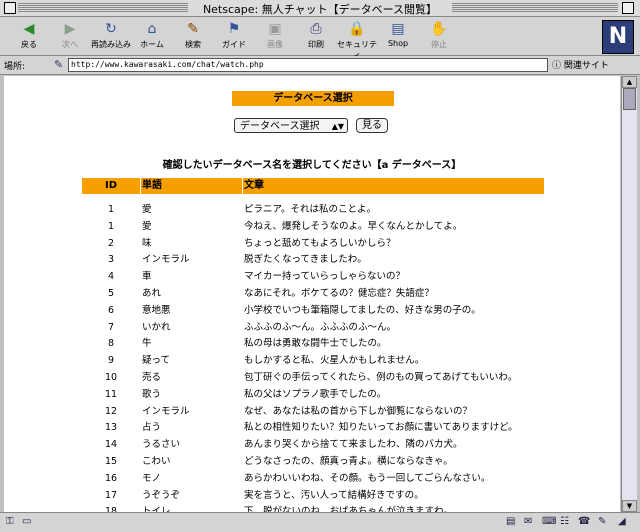 The width and height of the screenshot is (640, 532). I want to click on table-row: 15 こわい どうなさったの、顔真っ青よ。横にならなきゃ。, so click(313, 462).